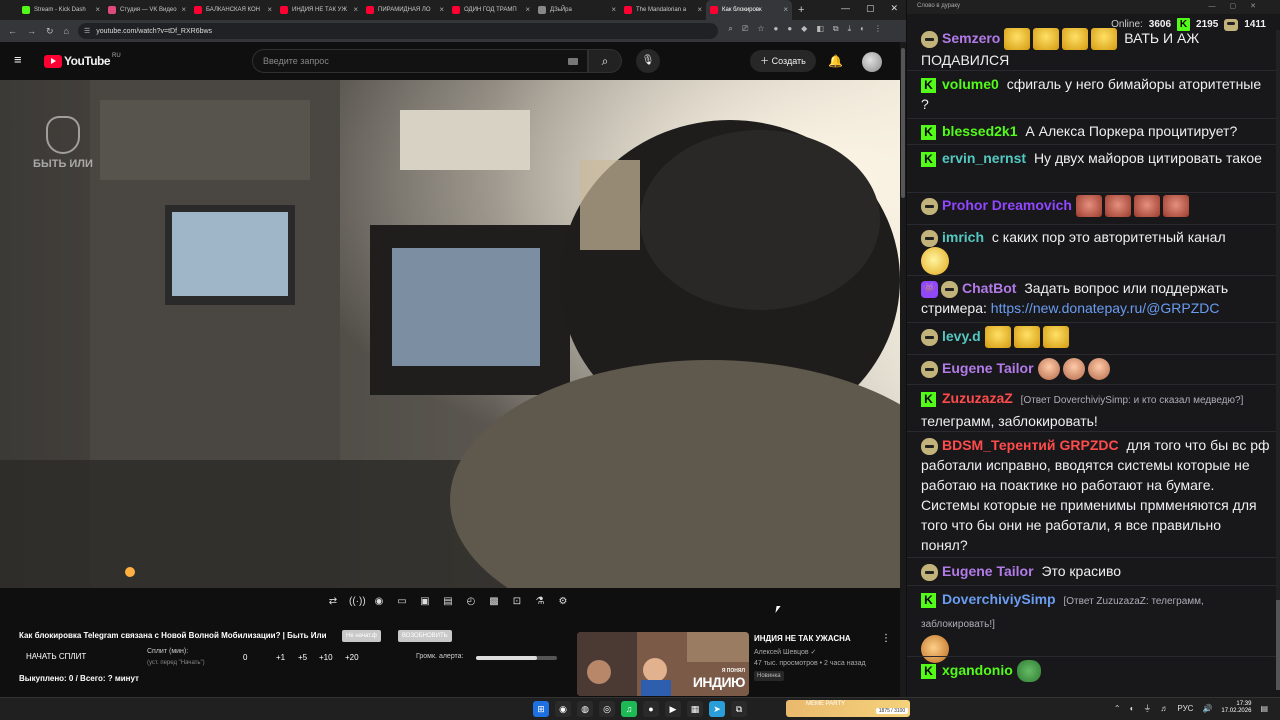 The width and height of the screenshot is (1280, 720). Describe the element at coordinates (585, 709) in the screenshot. I see `discord-icon: ◍` at that location.